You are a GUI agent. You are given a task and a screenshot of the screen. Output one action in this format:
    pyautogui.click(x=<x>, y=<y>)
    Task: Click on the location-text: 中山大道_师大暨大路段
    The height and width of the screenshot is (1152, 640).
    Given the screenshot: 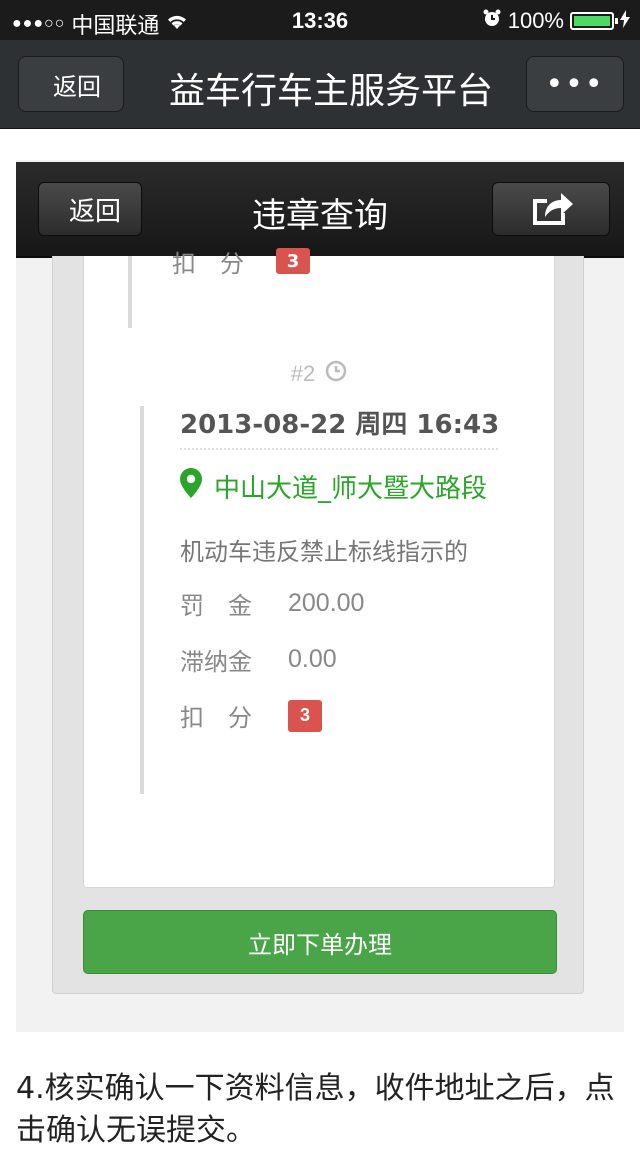 What is the action you would take?
    pyautogui.click(x=351, y=489)
    